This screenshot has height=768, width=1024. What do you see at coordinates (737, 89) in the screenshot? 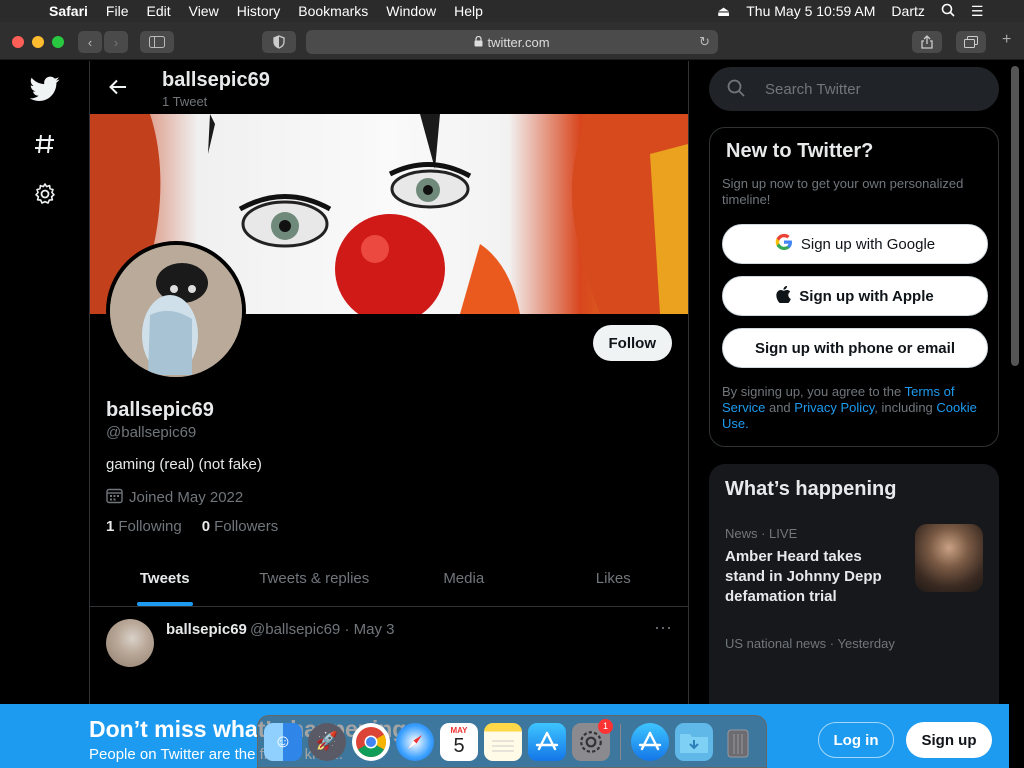
I see `search-icon` at bounding box center [737, 89].